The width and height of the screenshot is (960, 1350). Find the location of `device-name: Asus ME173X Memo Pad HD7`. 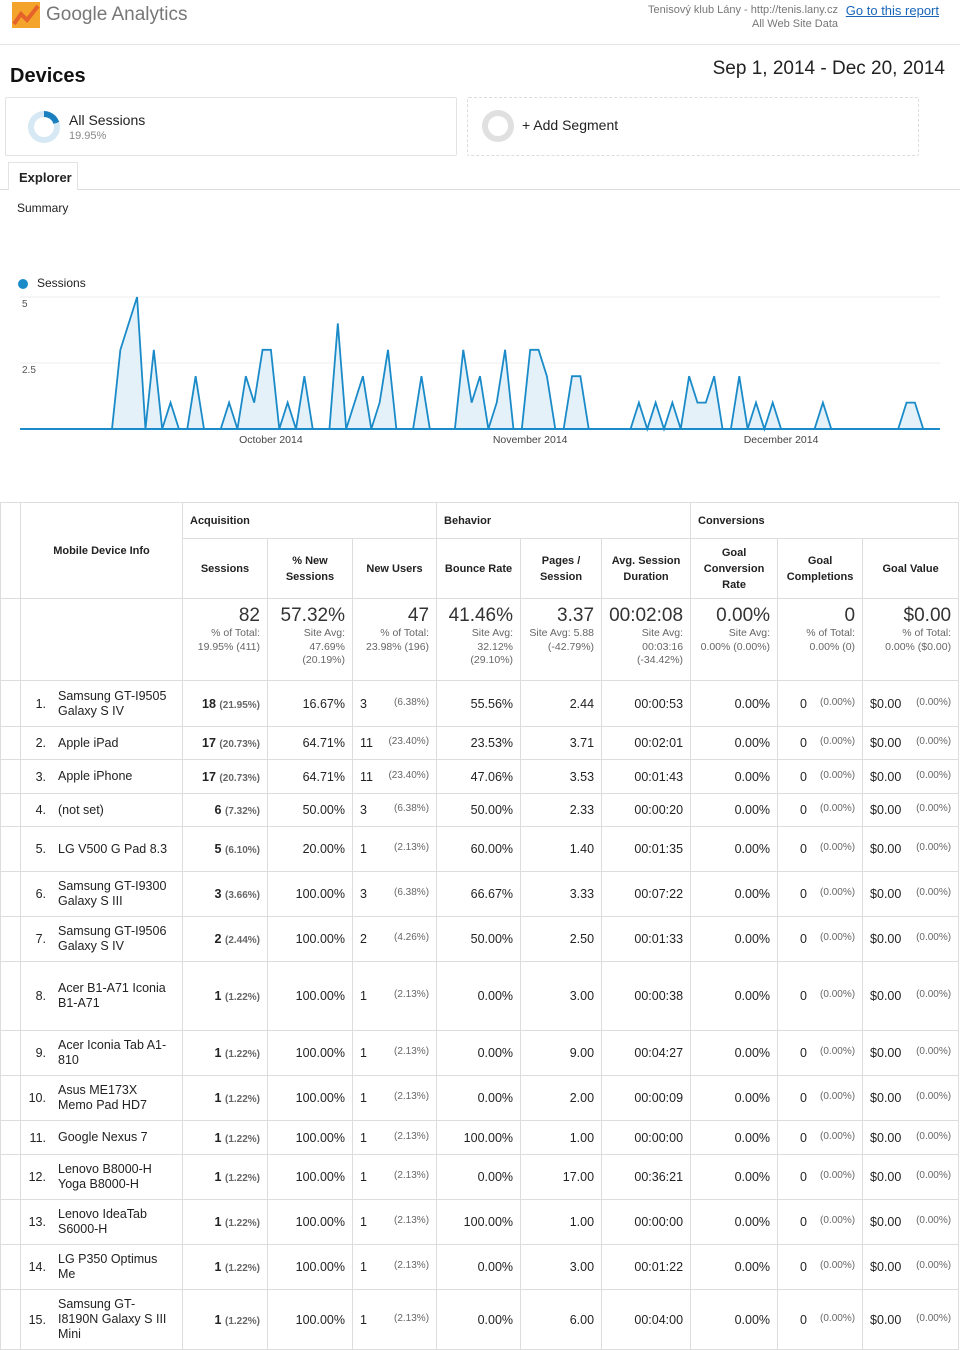

device-name: Asus ME173X Memo Pad HD7 is located at coordinates (113, 1098).